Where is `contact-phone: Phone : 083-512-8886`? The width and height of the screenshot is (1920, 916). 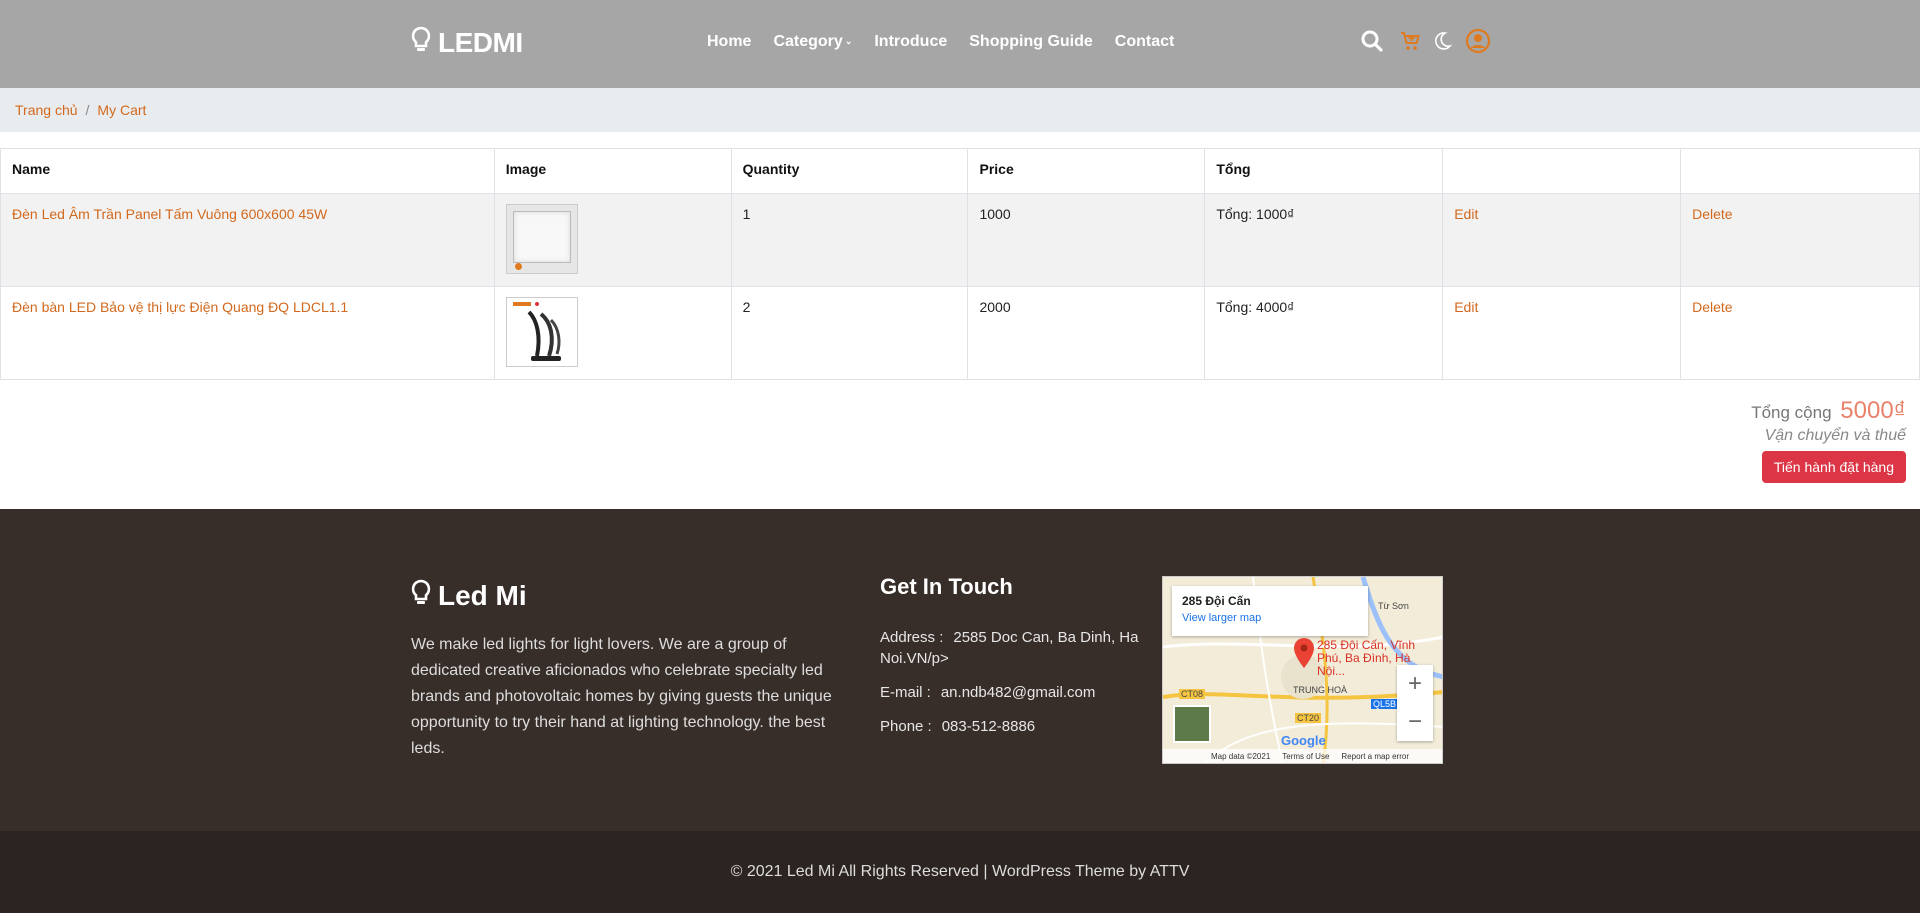
contact-phone: Phone : 083-512-8886 is located at coordinates (1010, 726).